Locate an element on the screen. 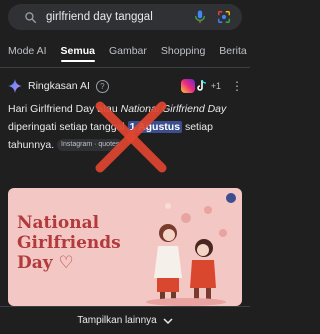  lens-icon is located at coordinates (224, 17).